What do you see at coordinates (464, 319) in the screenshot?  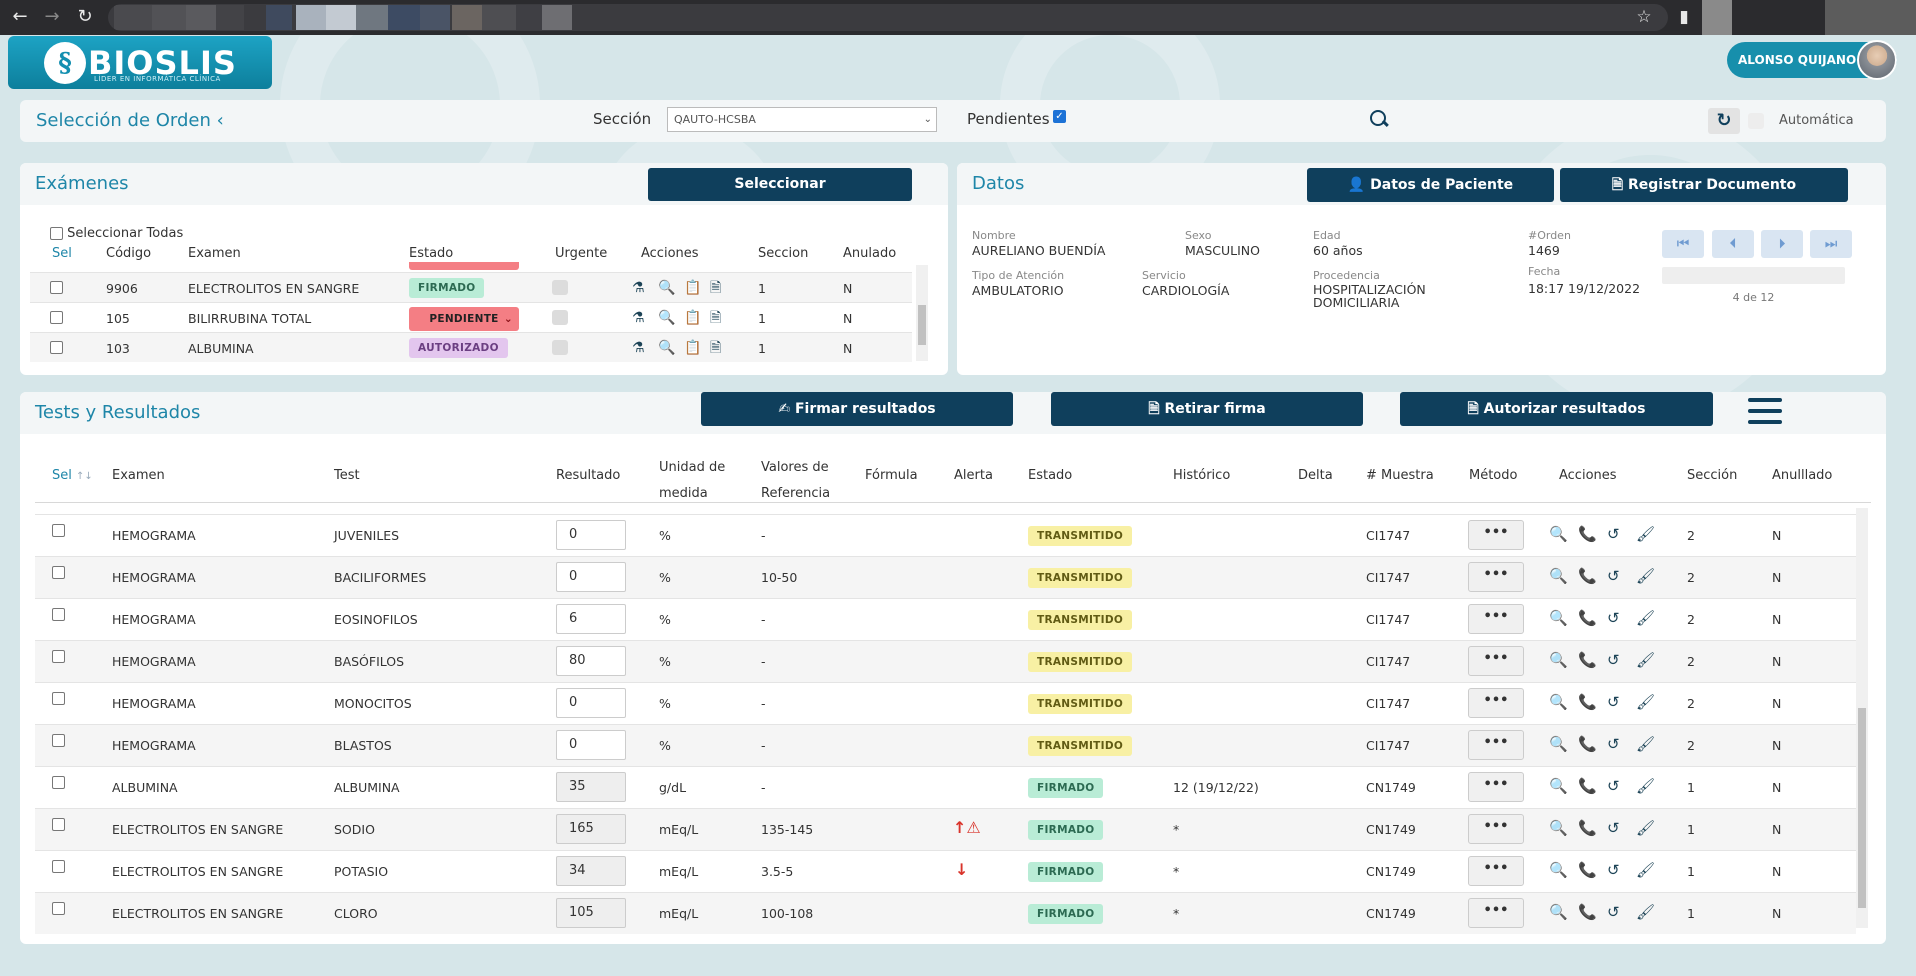 I see `status-dropdown: PENDIENTE ⌄` at bounding box center [464, 319].